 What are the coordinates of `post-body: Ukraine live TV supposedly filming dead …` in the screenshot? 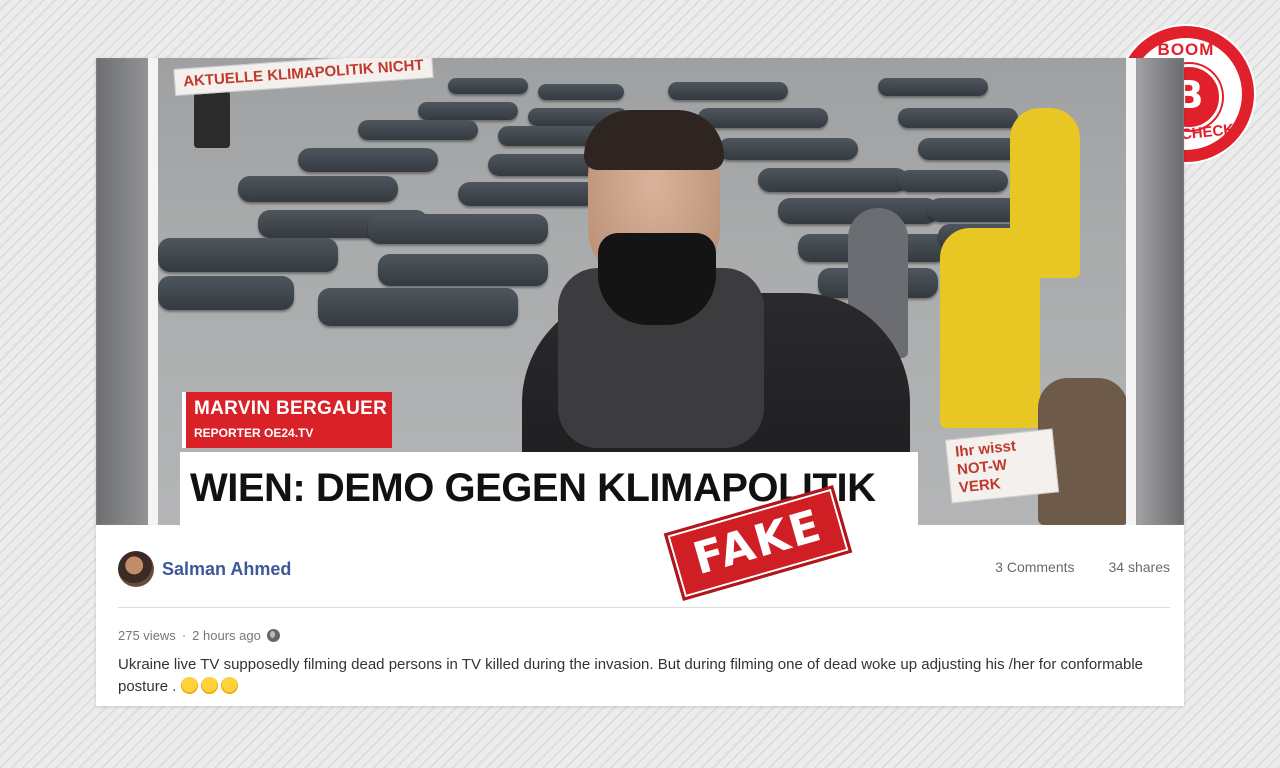 It's located at (638, 676).